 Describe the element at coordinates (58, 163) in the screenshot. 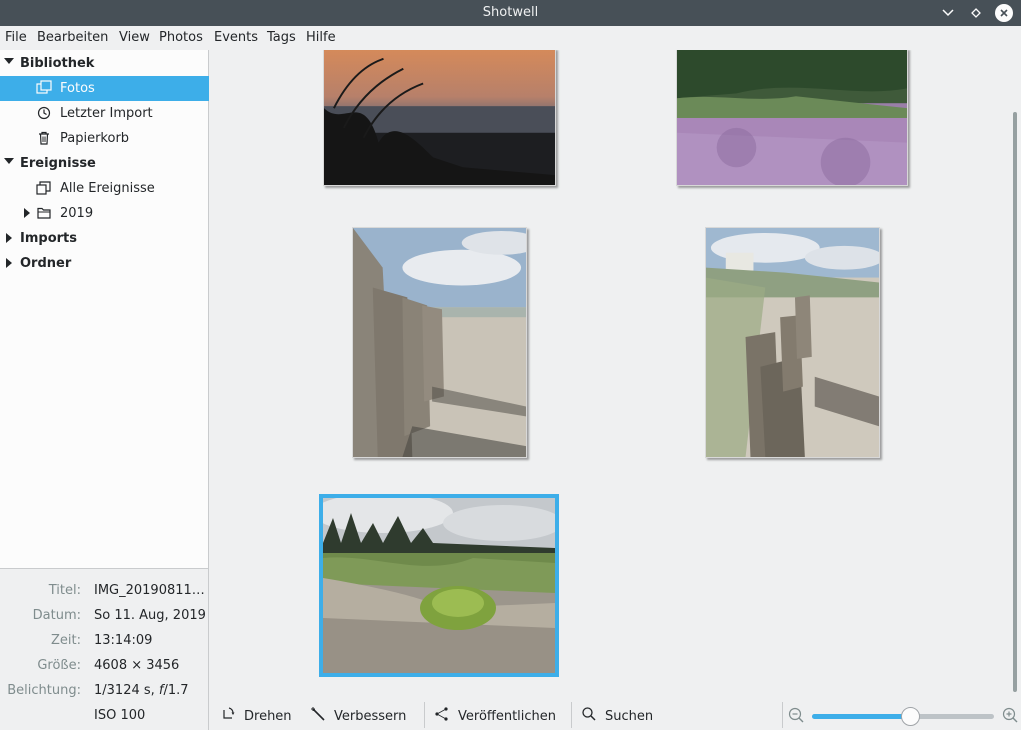

I see `sidebar-item-label: Ereignisse` at that location.